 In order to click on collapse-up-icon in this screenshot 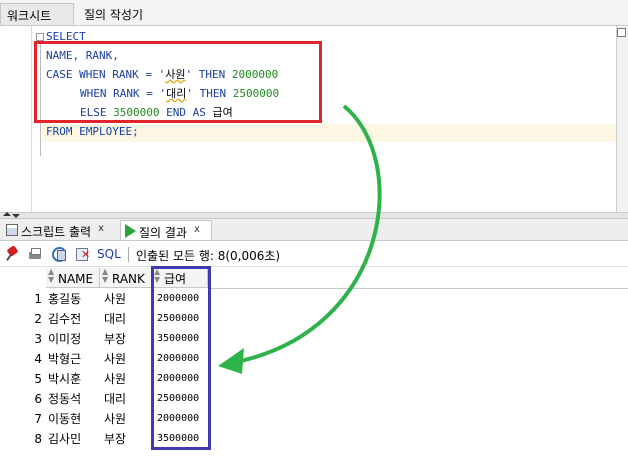, I will do `click(7, 214)`.